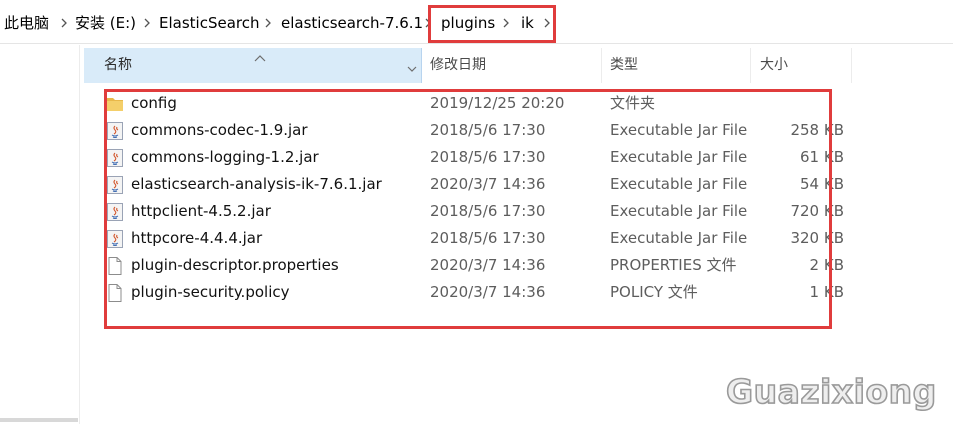 This screenshot has width=953, height=424. Describe the element at coordinates (831, 391) in the screenshot. I see `watermark: Guazixiong` at that location.